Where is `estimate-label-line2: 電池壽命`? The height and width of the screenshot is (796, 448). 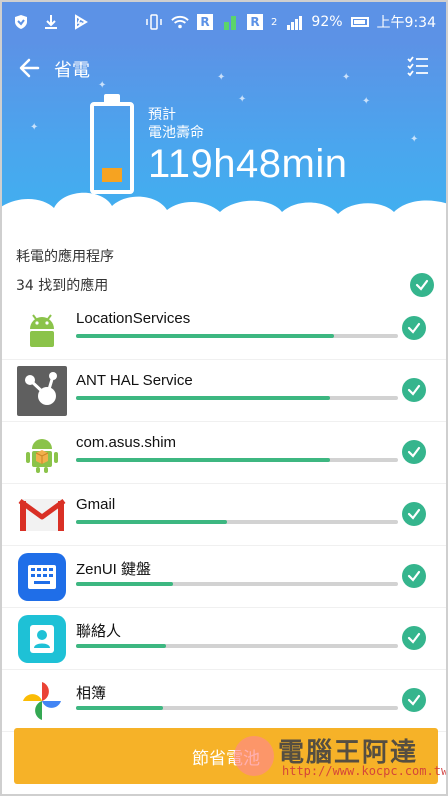
estimate-label-line2: 電池壽命 is located at coordinates (176, 133).